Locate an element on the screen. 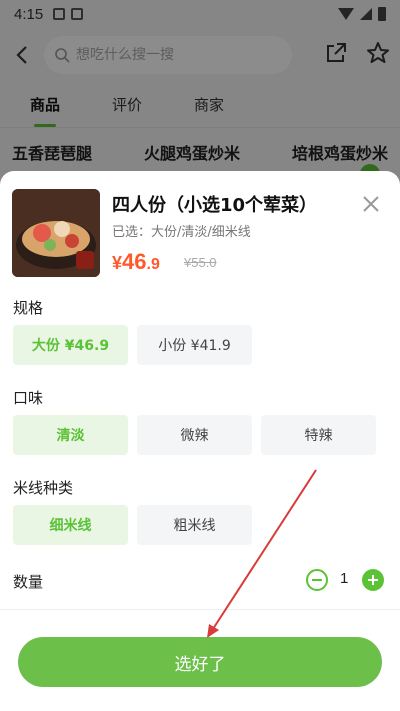 Image resolution: width=400 pixels, height=711 pixels. current-price: ¥46.9 is located at coordinates (136, 262).